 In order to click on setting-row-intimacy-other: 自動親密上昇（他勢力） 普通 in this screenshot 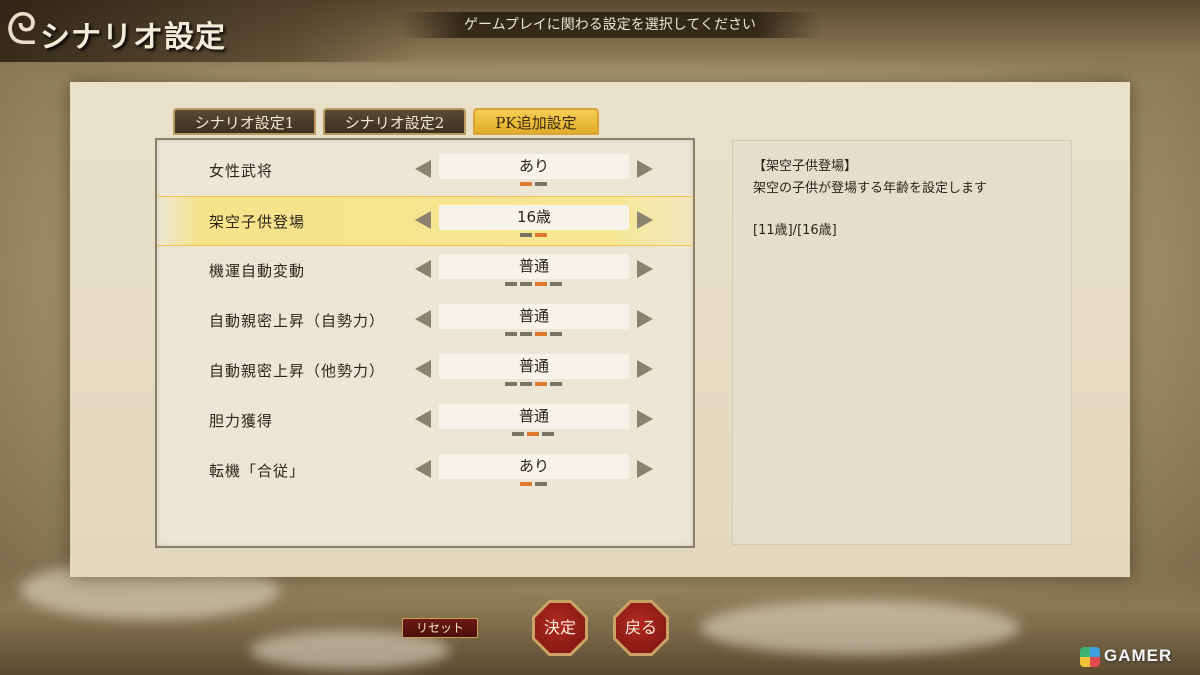, I will do `click(425, 371)`.